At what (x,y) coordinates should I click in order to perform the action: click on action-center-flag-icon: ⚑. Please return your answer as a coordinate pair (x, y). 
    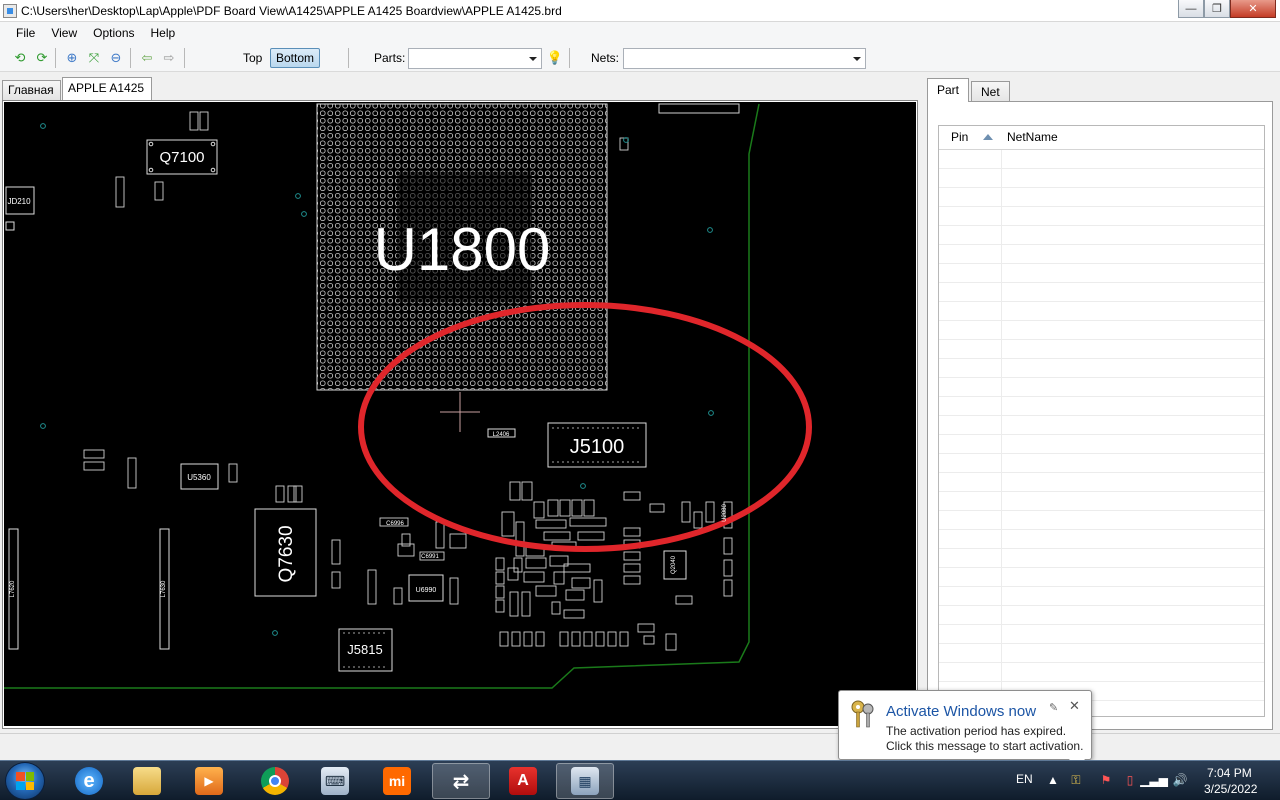
    Looking at the image, I should click on (1106, 780).